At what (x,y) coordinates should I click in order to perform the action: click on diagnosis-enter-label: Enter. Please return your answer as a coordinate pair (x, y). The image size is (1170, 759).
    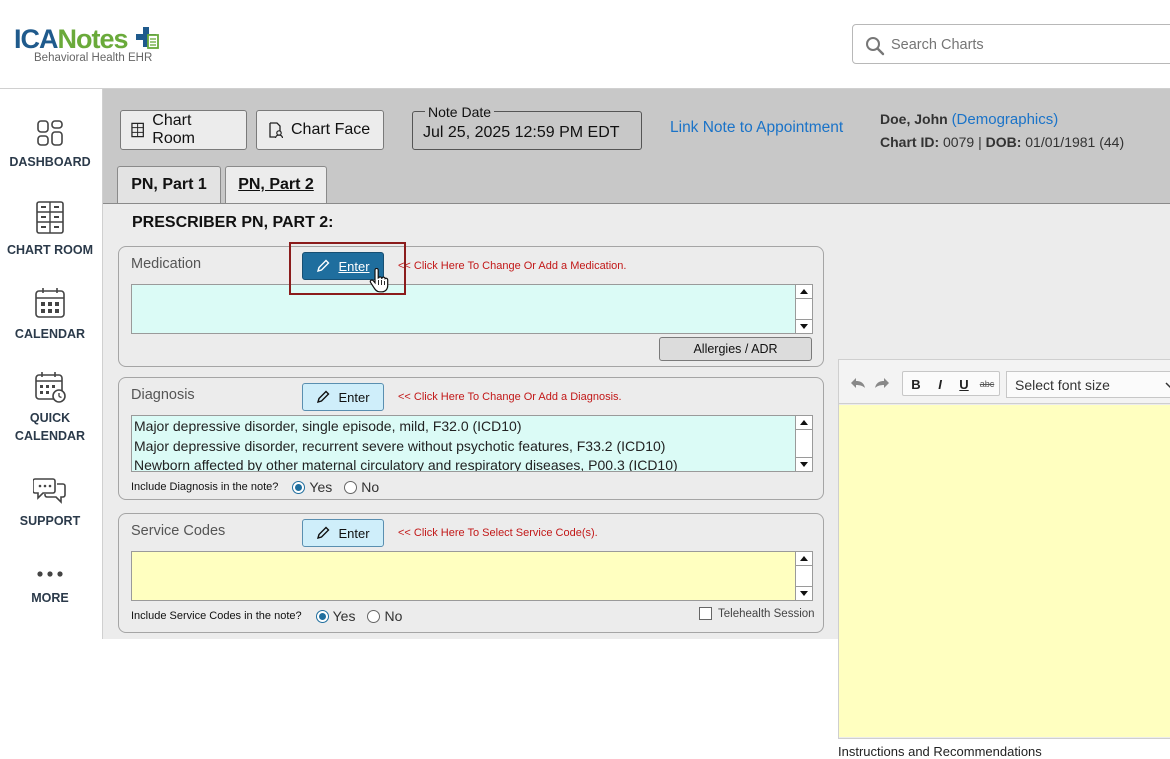
    Looking at the image, I should click on (354, 397).